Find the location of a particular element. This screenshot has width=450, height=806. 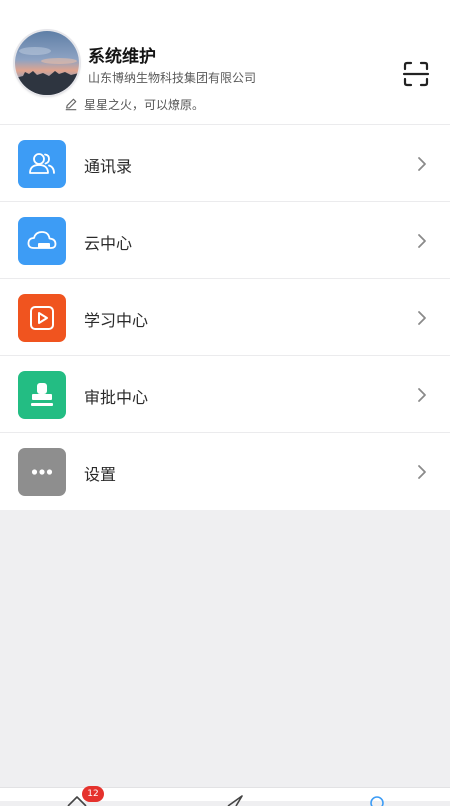

send-icon is located at coordinates (235, 799).